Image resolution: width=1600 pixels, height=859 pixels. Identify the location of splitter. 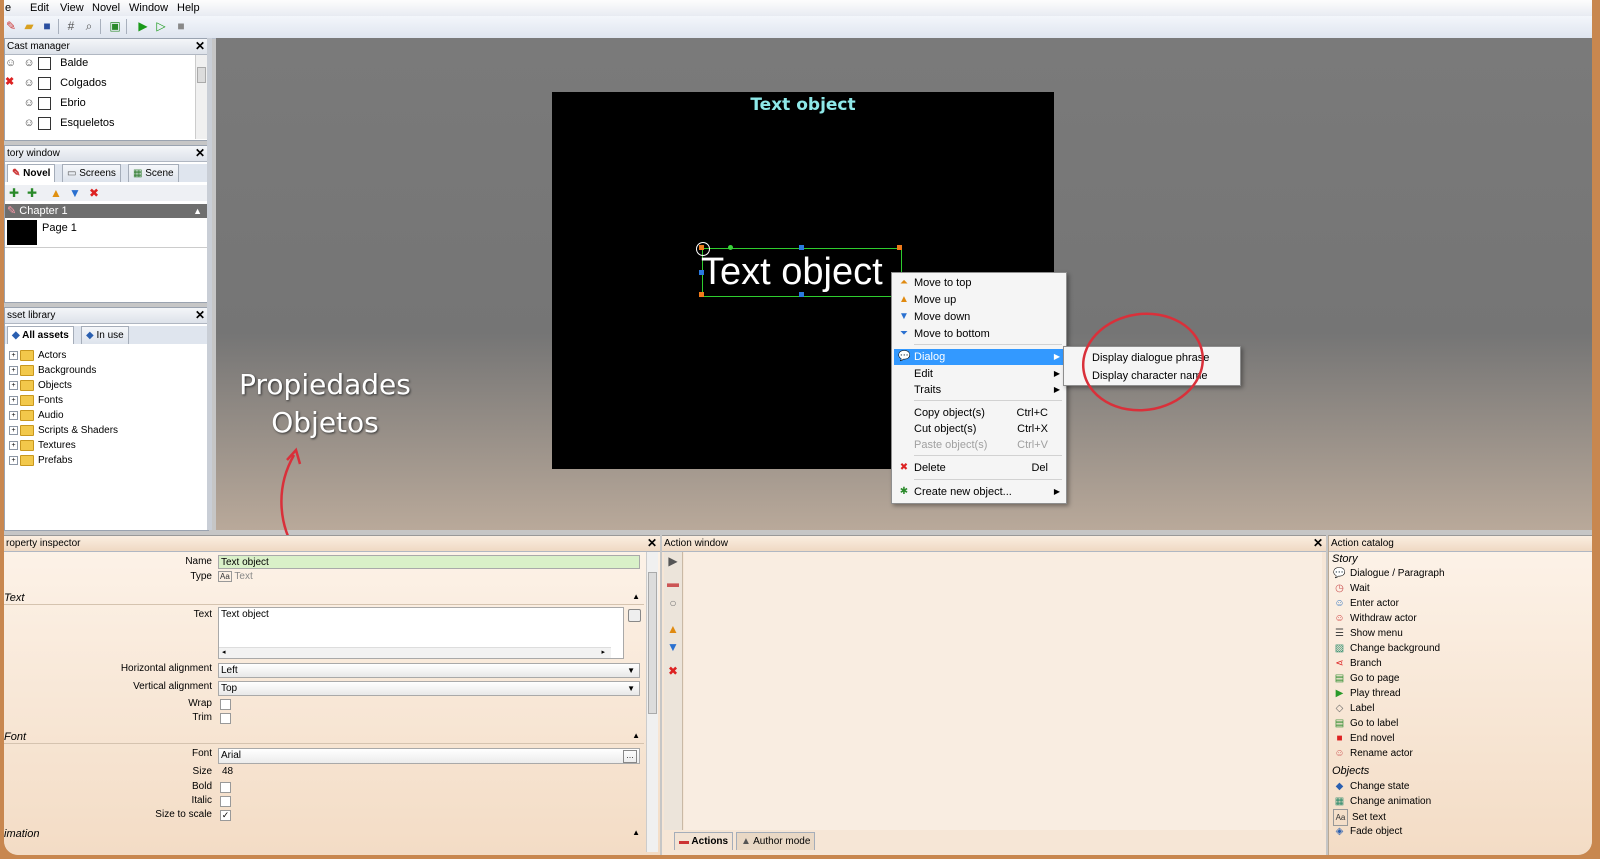
(209, 284).